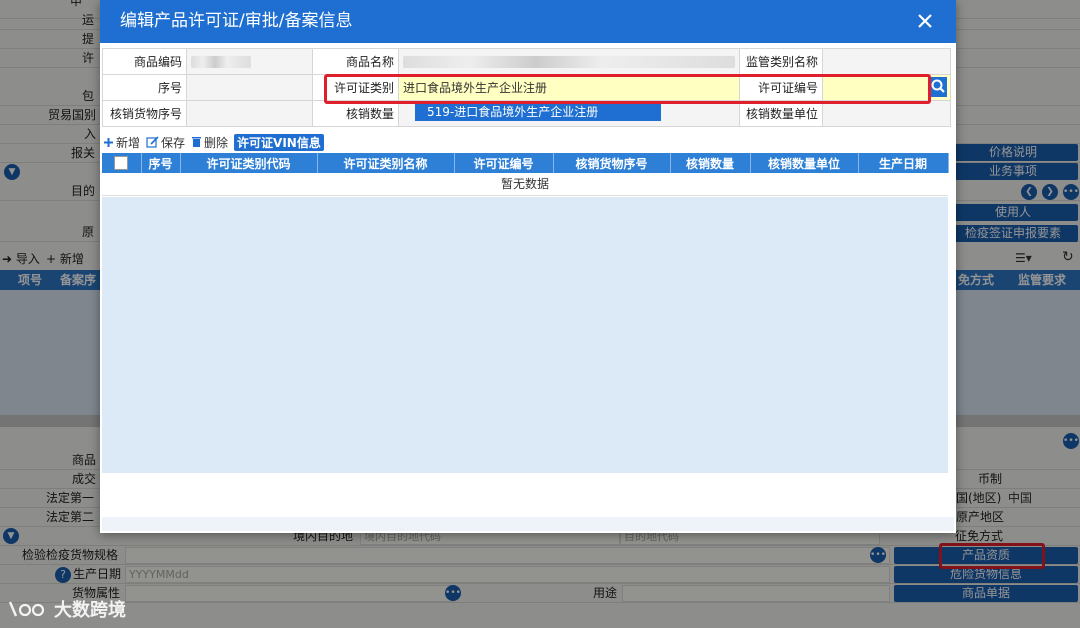  I want to click on writeoff-unit-field, so click(886, 113).